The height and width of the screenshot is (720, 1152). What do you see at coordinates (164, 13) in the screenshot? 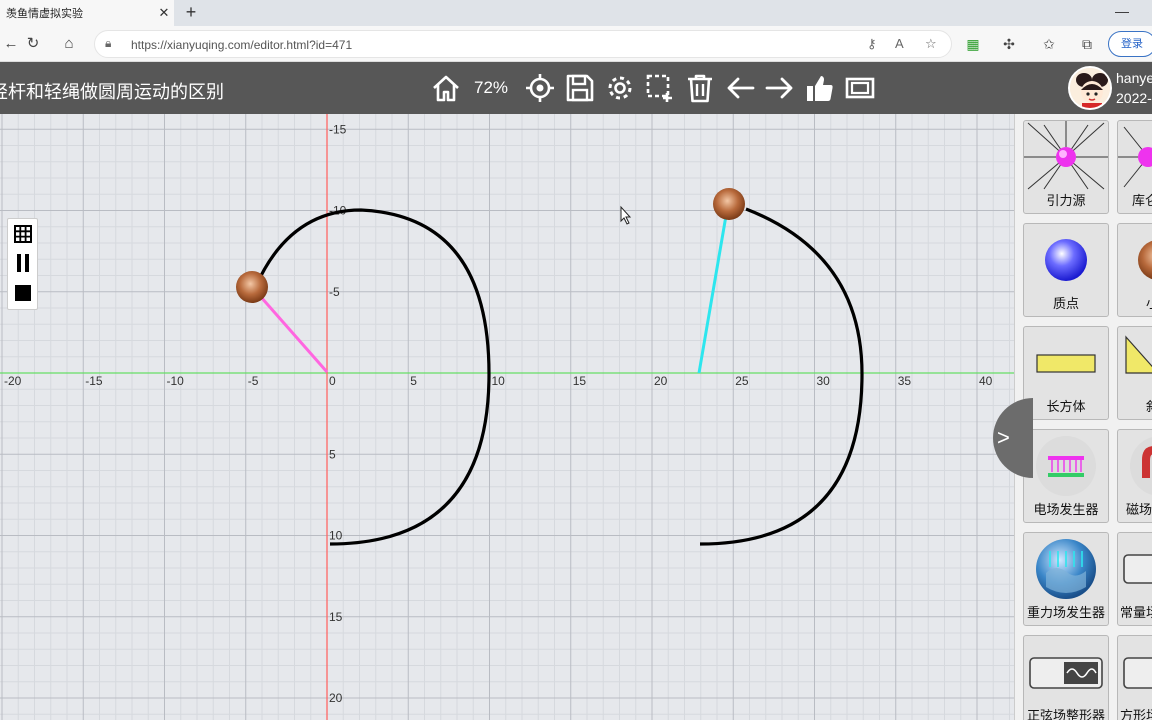
I see `close-icon: ✕` at bounding box center [164, 13].